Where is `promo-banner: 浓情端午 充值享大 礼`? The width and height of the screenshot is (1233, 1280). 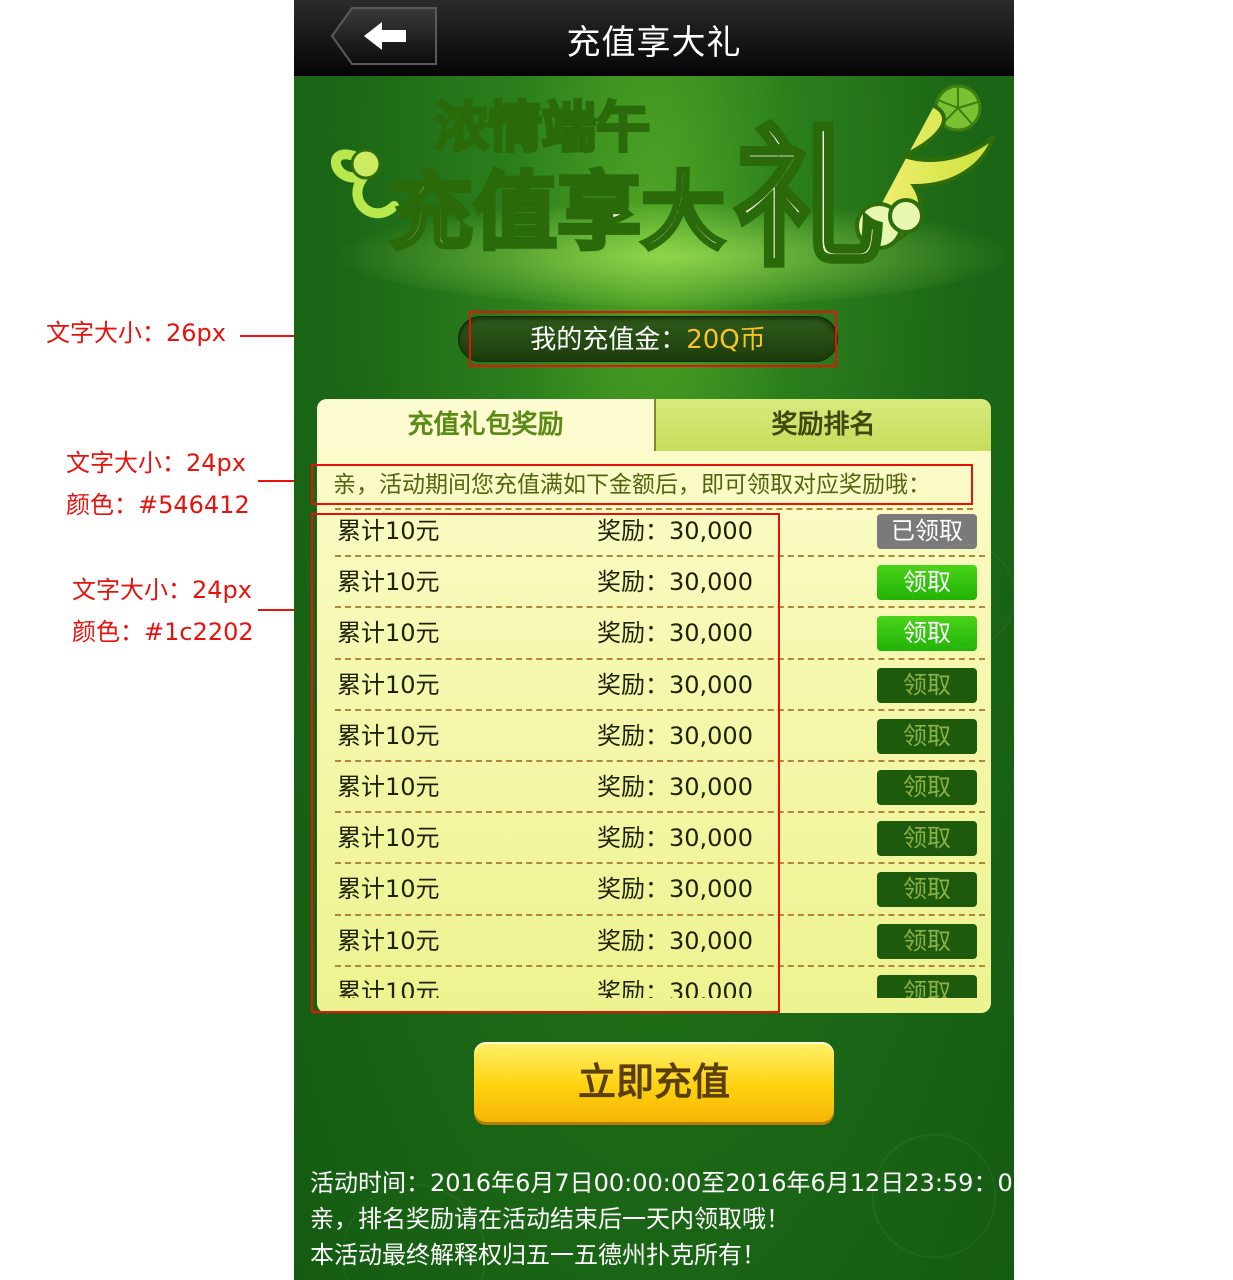
promo-banner: 浓情端午 充值享大 礼 is located at coordinates (654, 191).